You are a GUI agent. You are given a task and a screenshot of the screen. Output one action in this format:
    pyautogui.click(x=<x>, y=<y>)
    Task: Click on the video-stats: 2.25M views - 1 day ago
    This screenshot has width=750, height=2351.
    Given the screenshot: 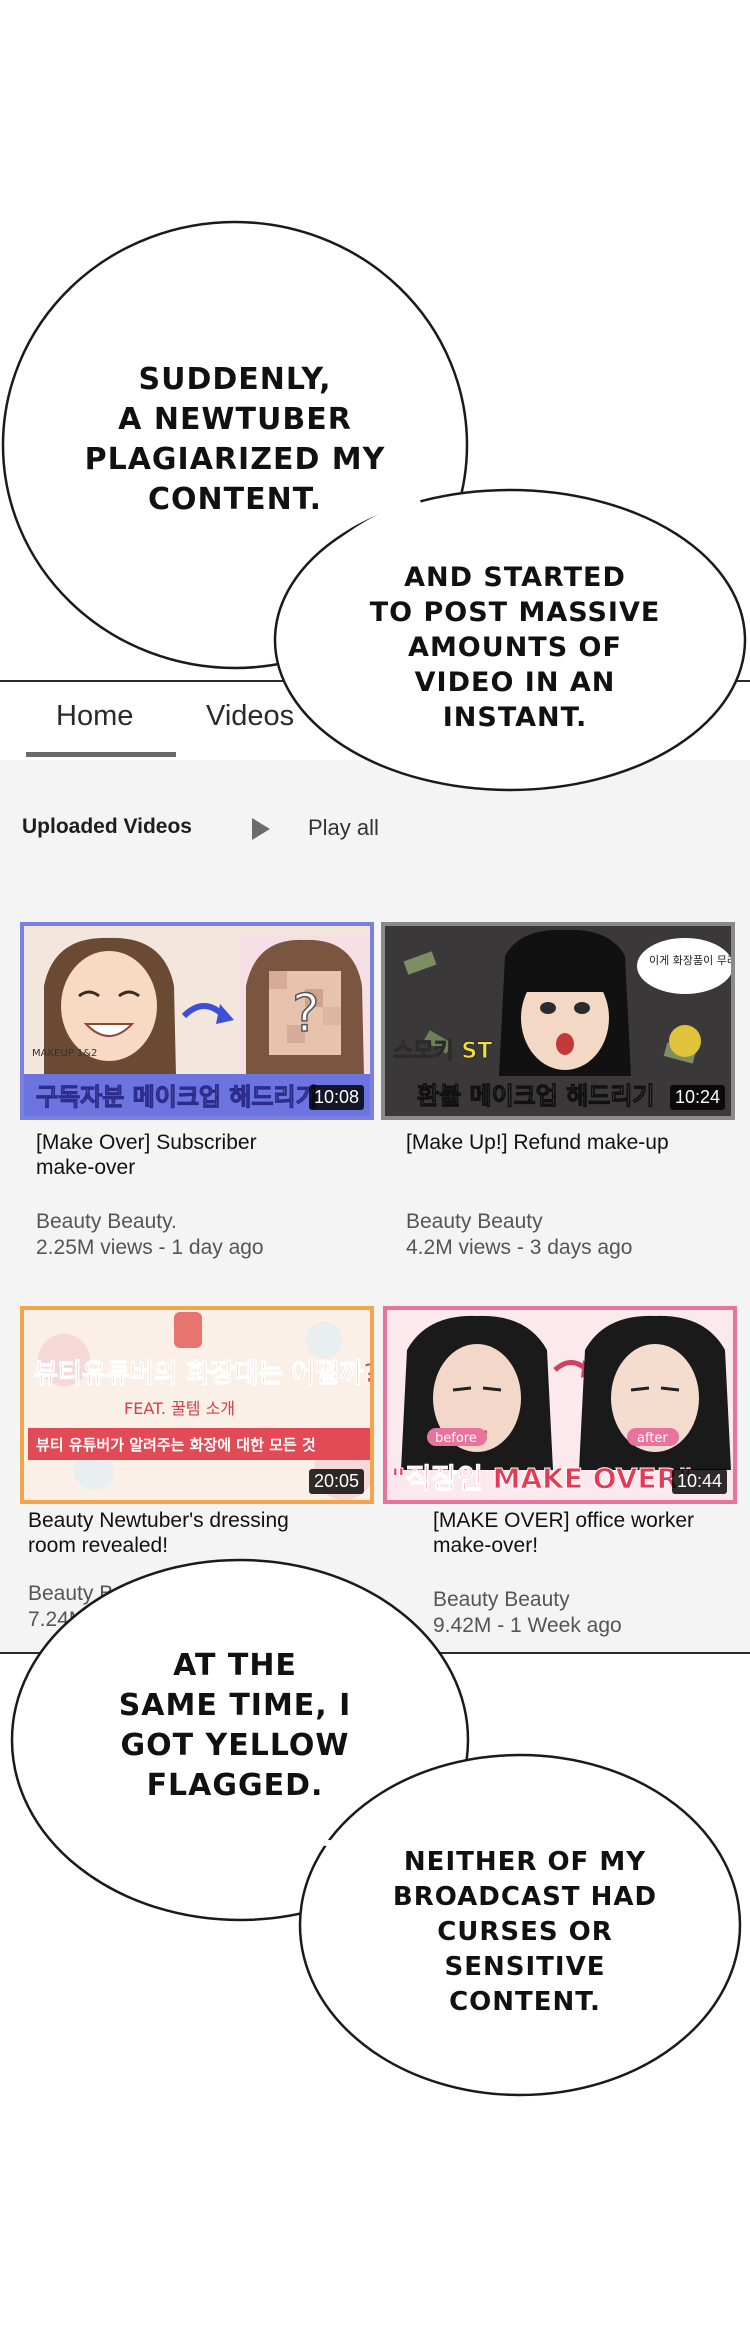 What is the action you would take?
    pyautogui.click(x=150, y=1247)
    